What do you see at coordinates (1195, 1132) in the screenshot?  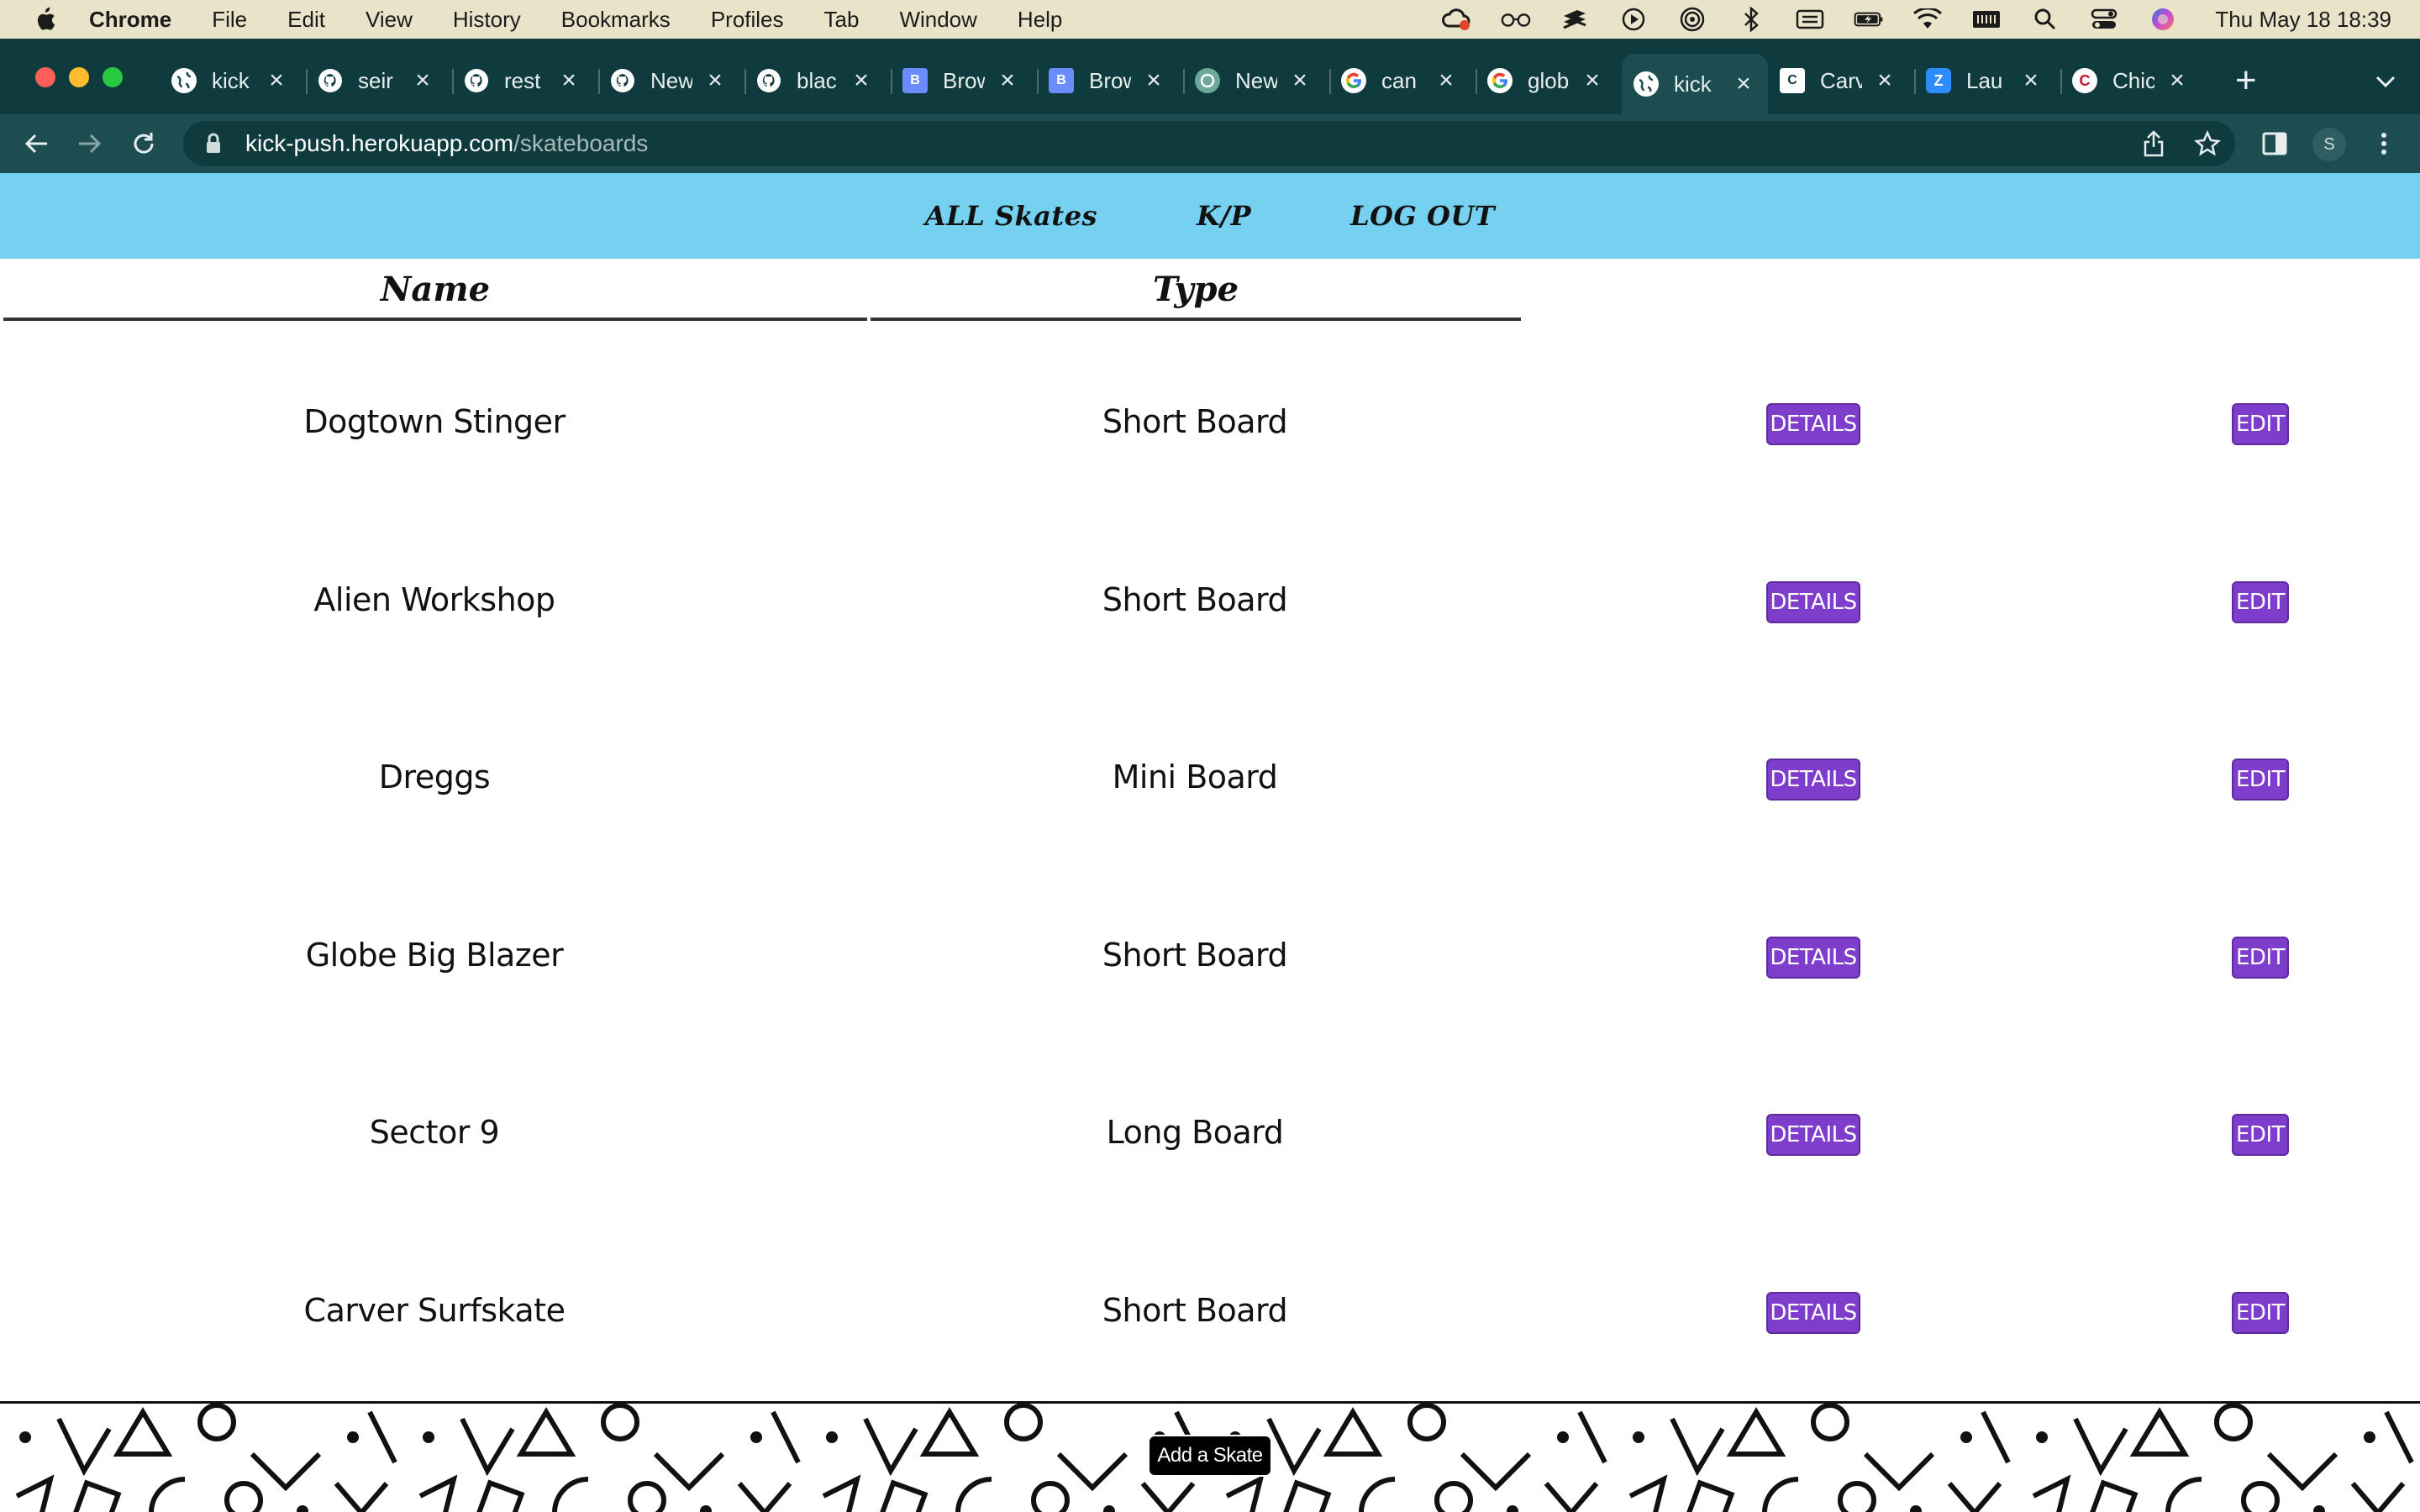 I see `skateboard-type: Long Board` at bounding box center [1195, 1132].